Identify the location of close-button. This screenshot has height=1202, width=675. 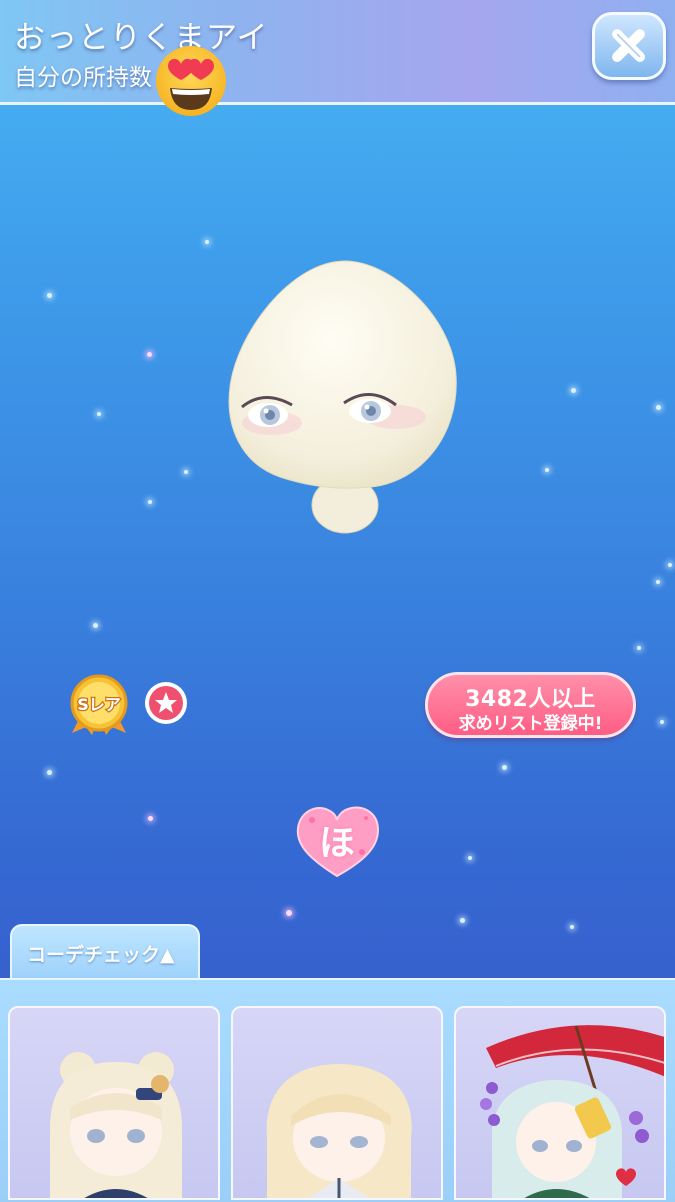
(629, 46).